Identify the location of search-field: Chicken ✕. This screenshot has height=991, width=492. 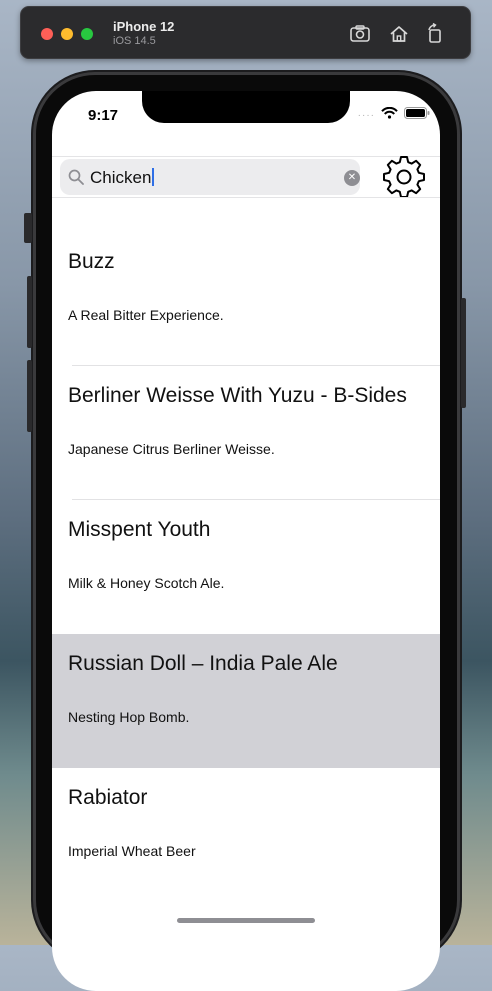
(210, 177).